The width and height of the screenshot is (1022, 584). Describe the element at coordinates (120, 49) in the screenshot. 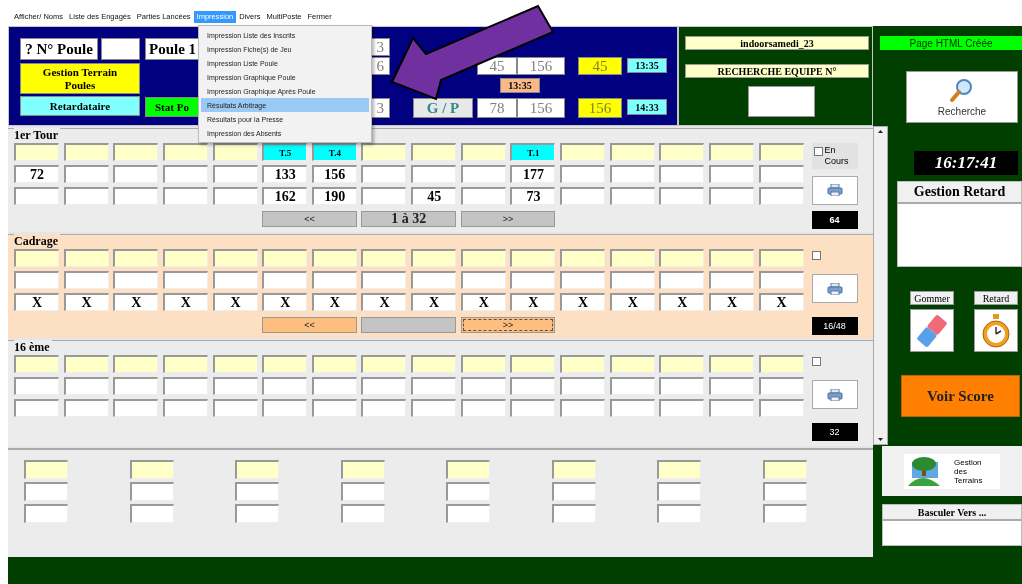

I see `poule-number-field` at that location.